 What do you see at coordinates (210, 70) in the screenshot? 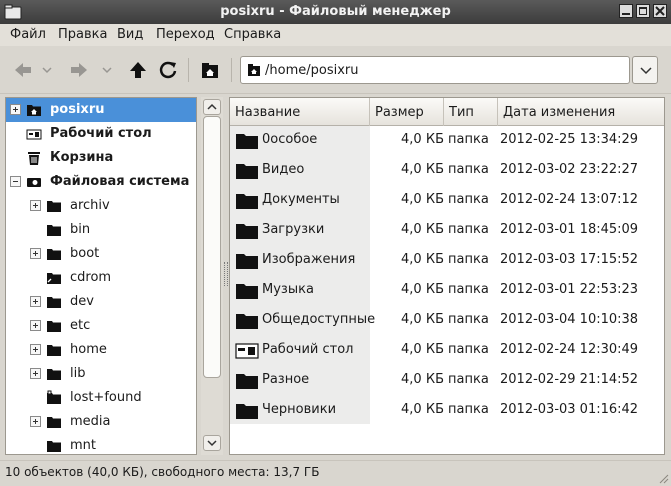
I see `home-button` at bounding box center [210, 70].